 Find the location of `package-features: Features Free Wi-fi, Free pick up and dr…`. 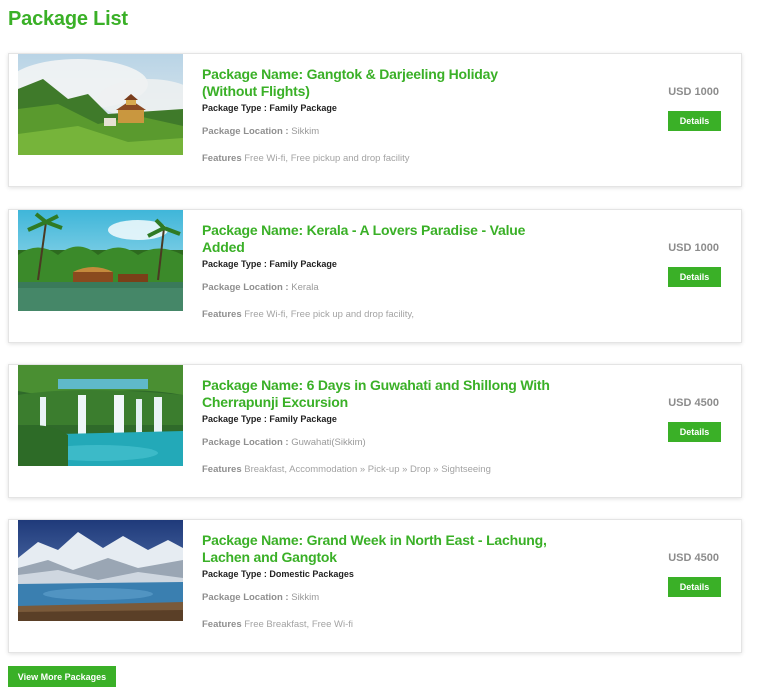

package-features: Features Free Wi-fi, Free pick up and dr… is located at coordinates (377, 314).